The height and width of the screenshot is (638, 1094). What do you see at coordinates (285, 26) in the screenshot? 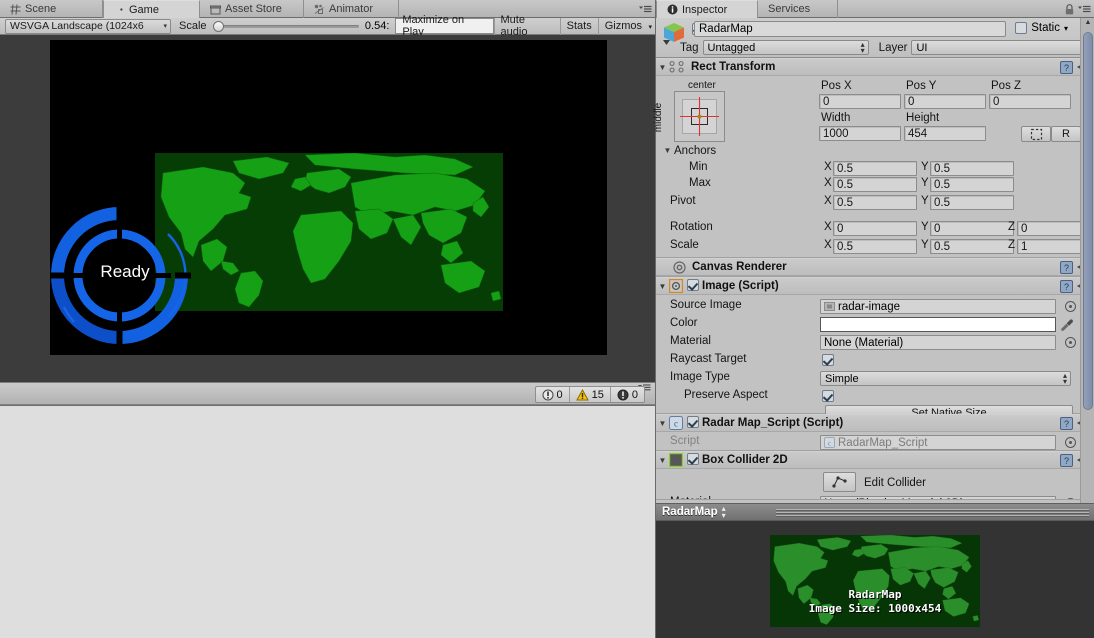
I see `scale-slider` at bounding box center [285, 26].